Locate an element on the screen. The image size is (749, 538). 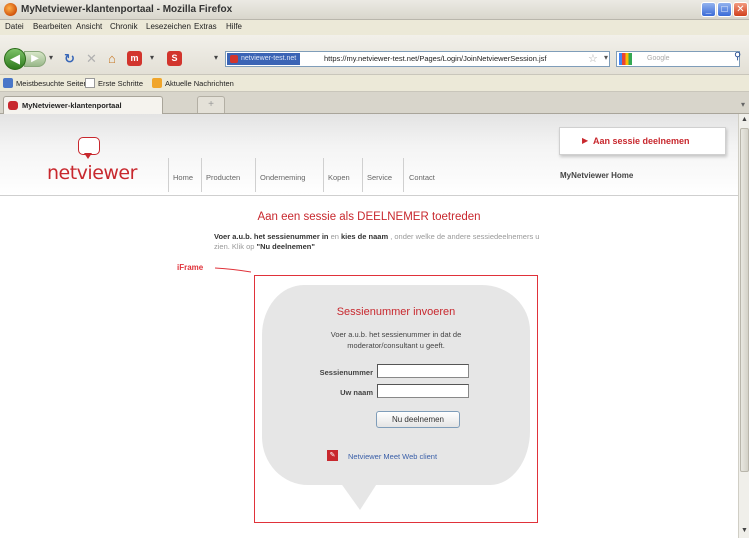
join-session-label: Aan sessie deelnemen is located at coordinates (641, 141).